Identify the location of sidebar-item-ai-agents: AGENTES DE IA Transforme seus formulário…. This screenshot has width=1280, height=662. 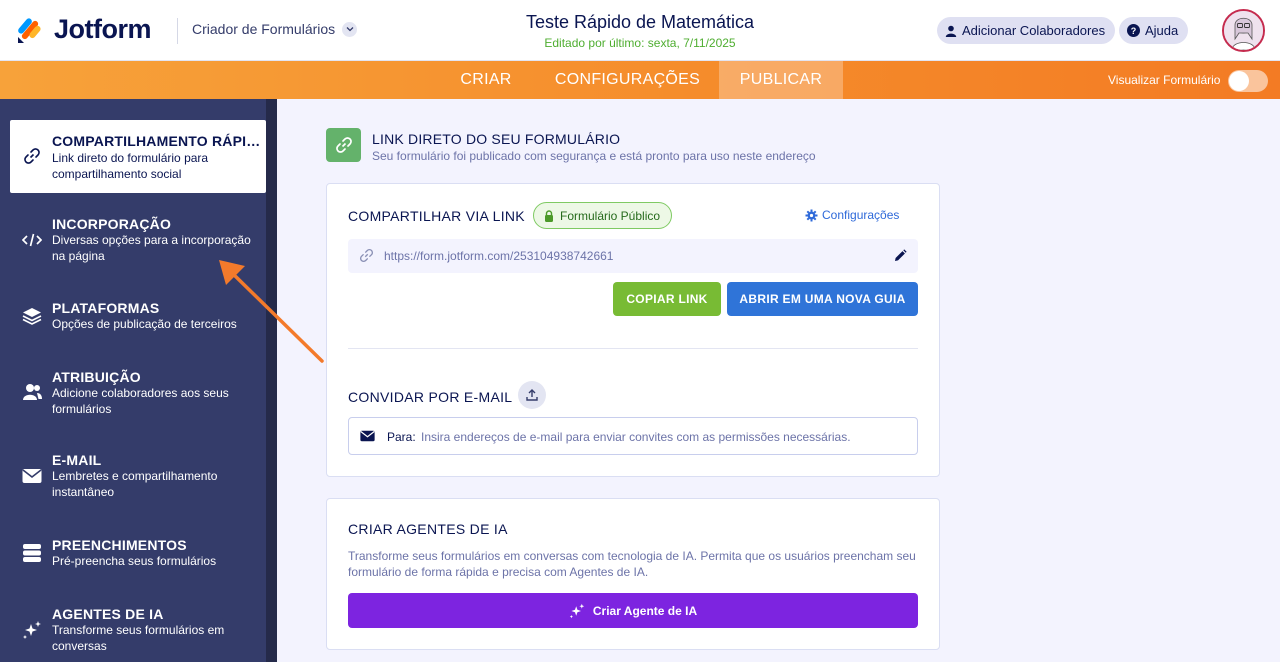
(138, 630).